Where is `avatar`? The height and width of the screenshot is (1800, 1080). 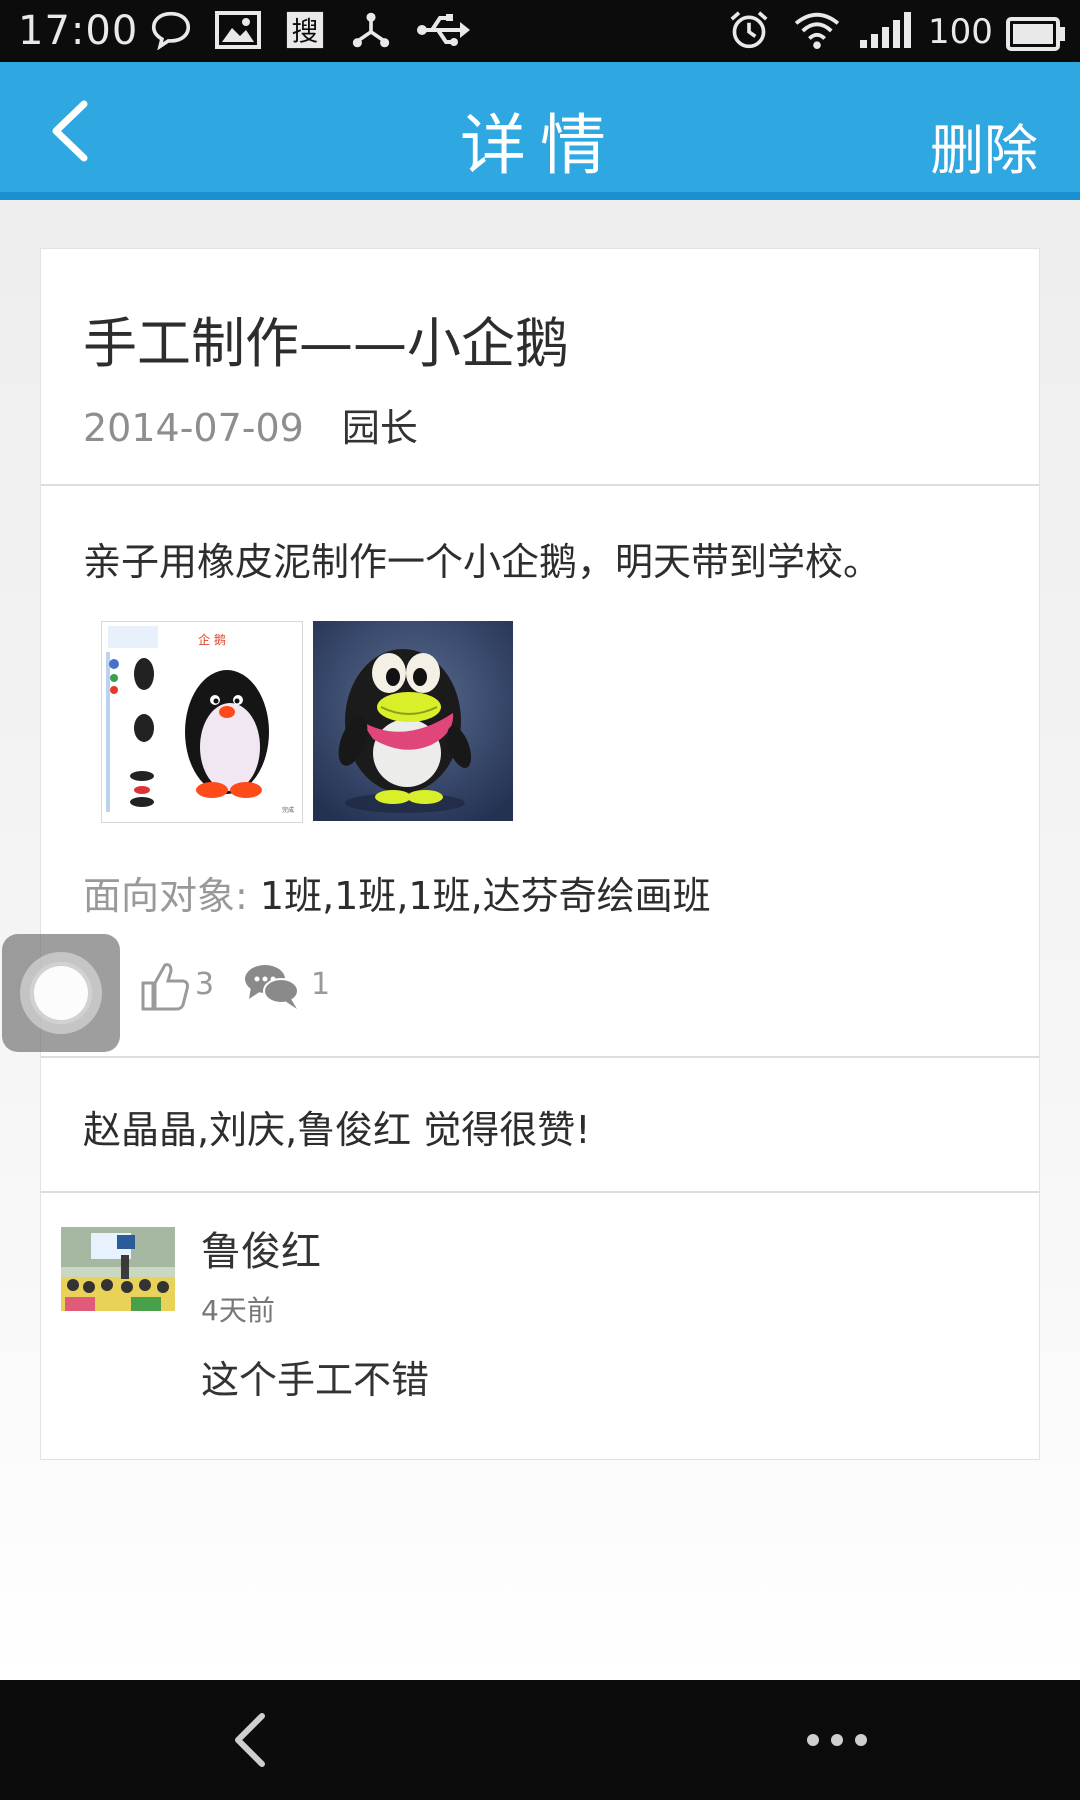 avatar is located at coordinates (118, 1269).